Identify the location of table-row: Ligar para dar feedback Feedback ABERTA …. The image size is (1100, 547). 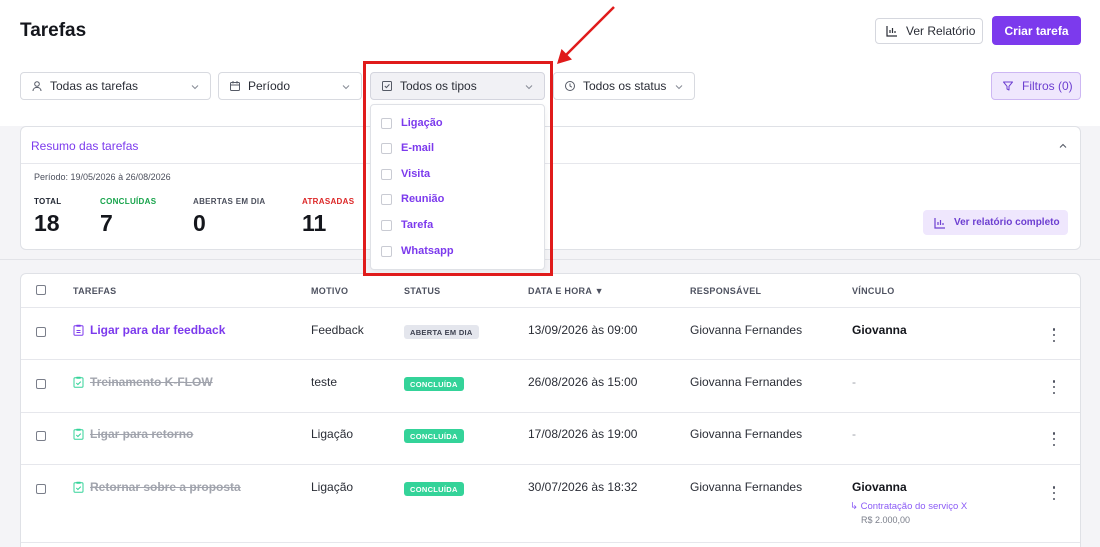
(550, 334).